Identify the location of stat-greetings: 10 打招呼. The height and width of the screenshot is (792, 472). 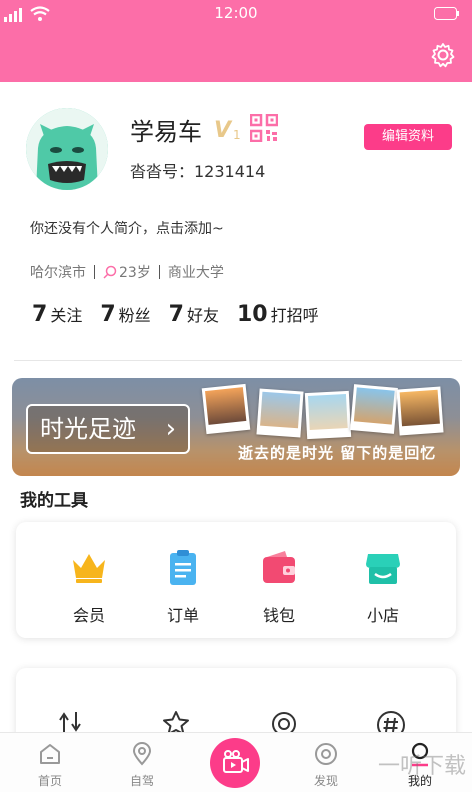
(278, 314).